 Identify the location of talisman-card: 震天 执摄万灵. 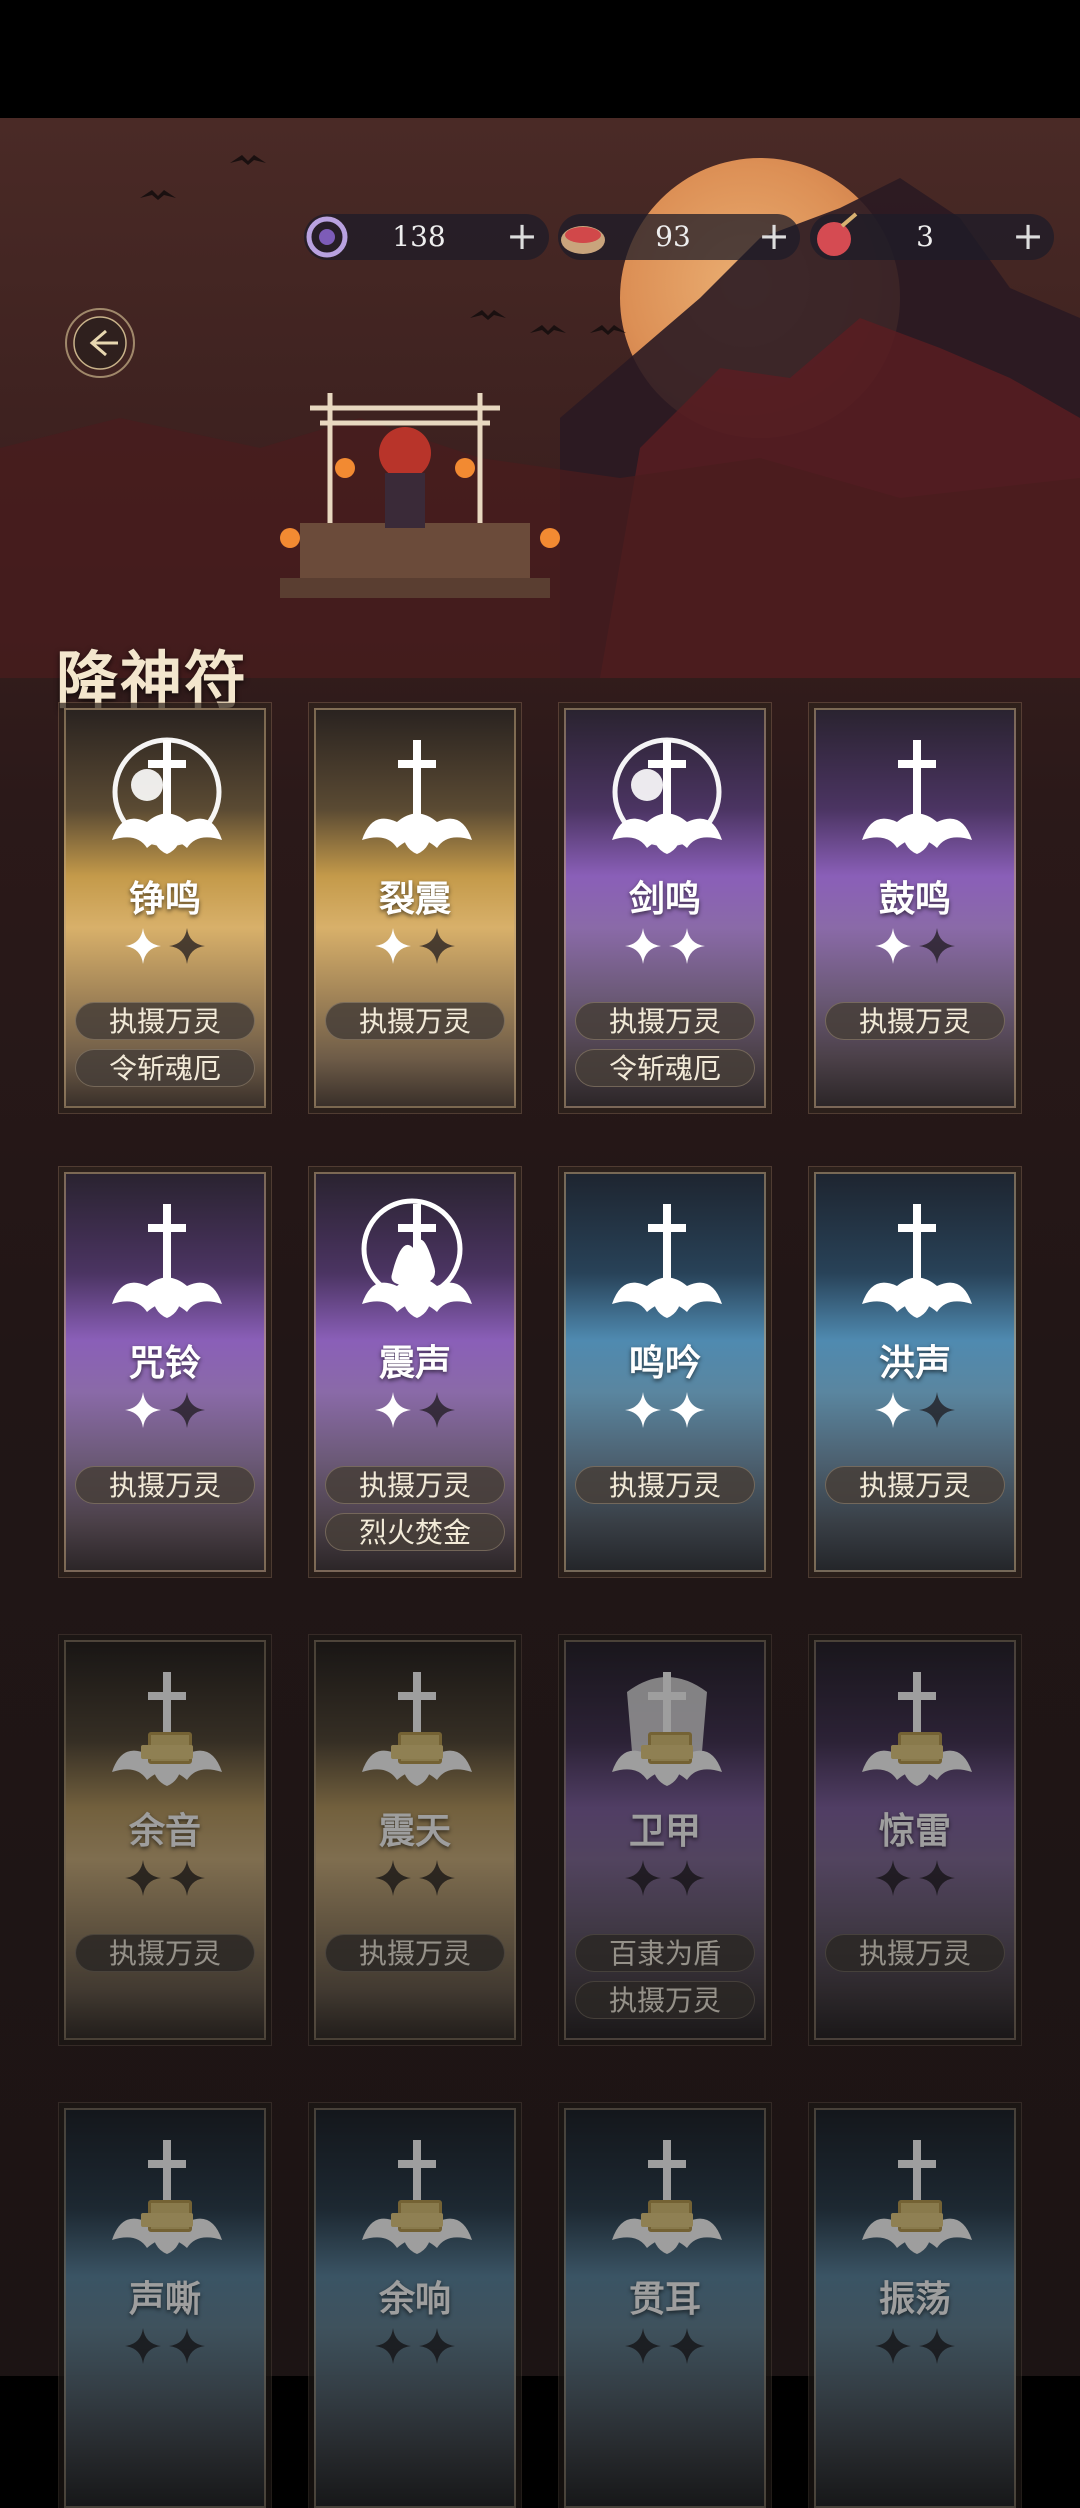
(415, 1840).